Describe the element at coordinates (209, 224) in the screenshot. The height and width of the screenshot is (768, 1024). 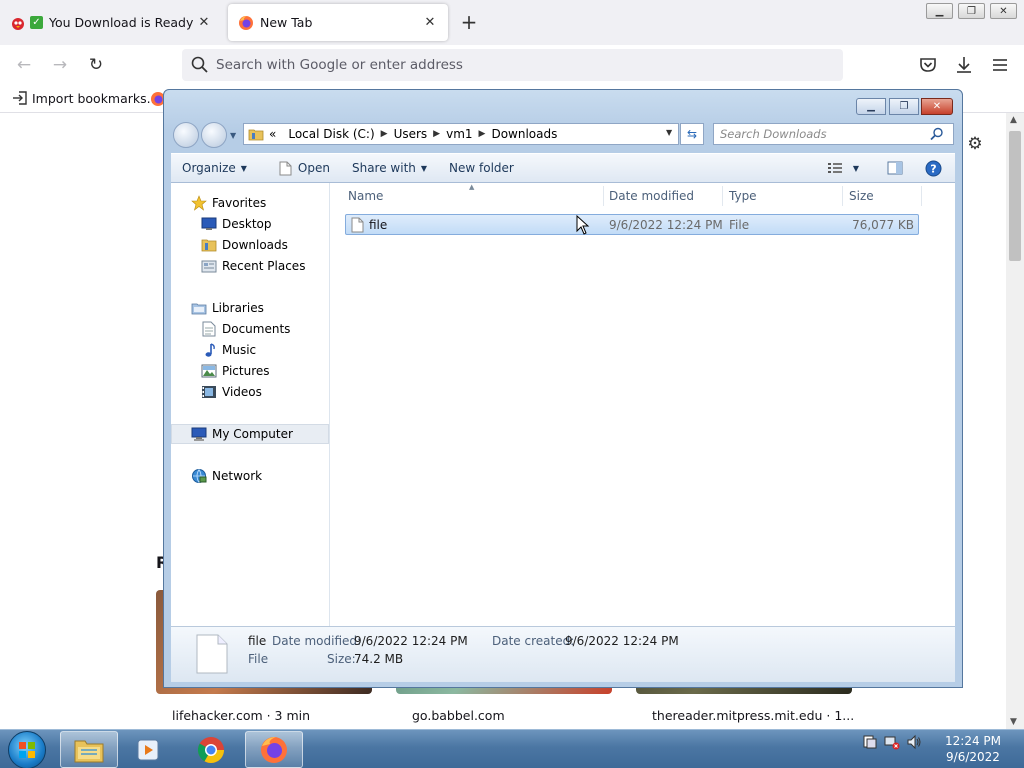
I see `desktop-icon` at that location.